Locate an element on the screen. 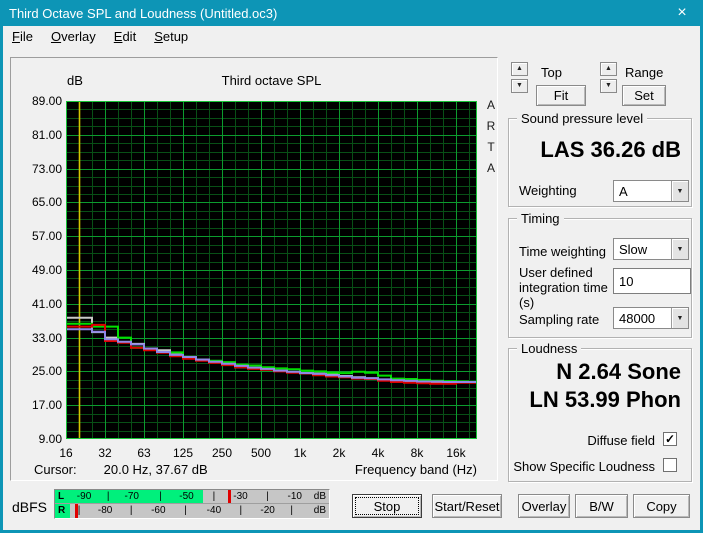 The height and width of the screenshot is (533, 703). y-tick-label: 41.00 is located at coordinates (46, 303).